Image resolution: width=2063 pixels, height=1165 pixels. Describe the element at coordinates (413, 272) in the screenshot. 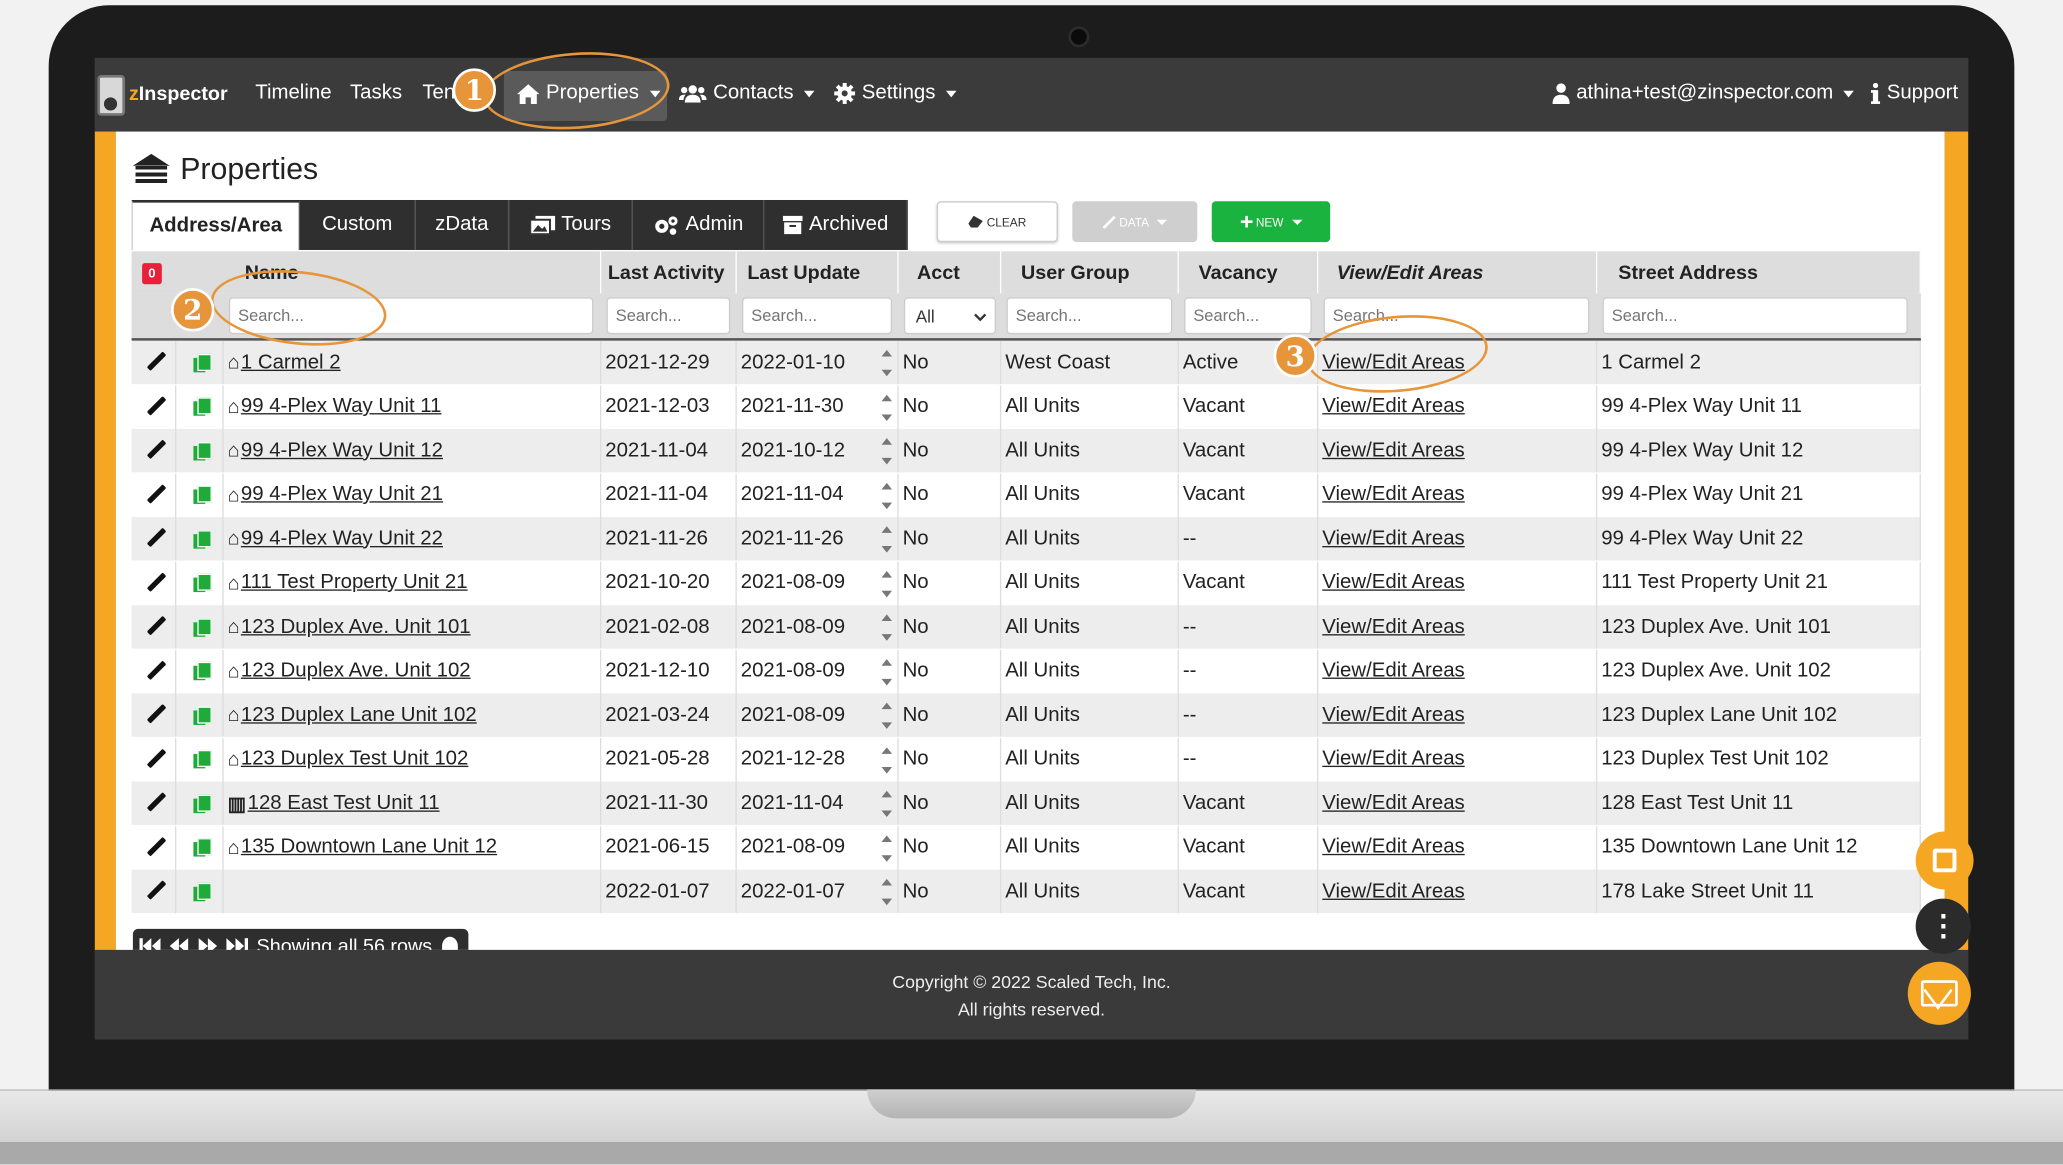

I see `column-header-name: Name` at that location.